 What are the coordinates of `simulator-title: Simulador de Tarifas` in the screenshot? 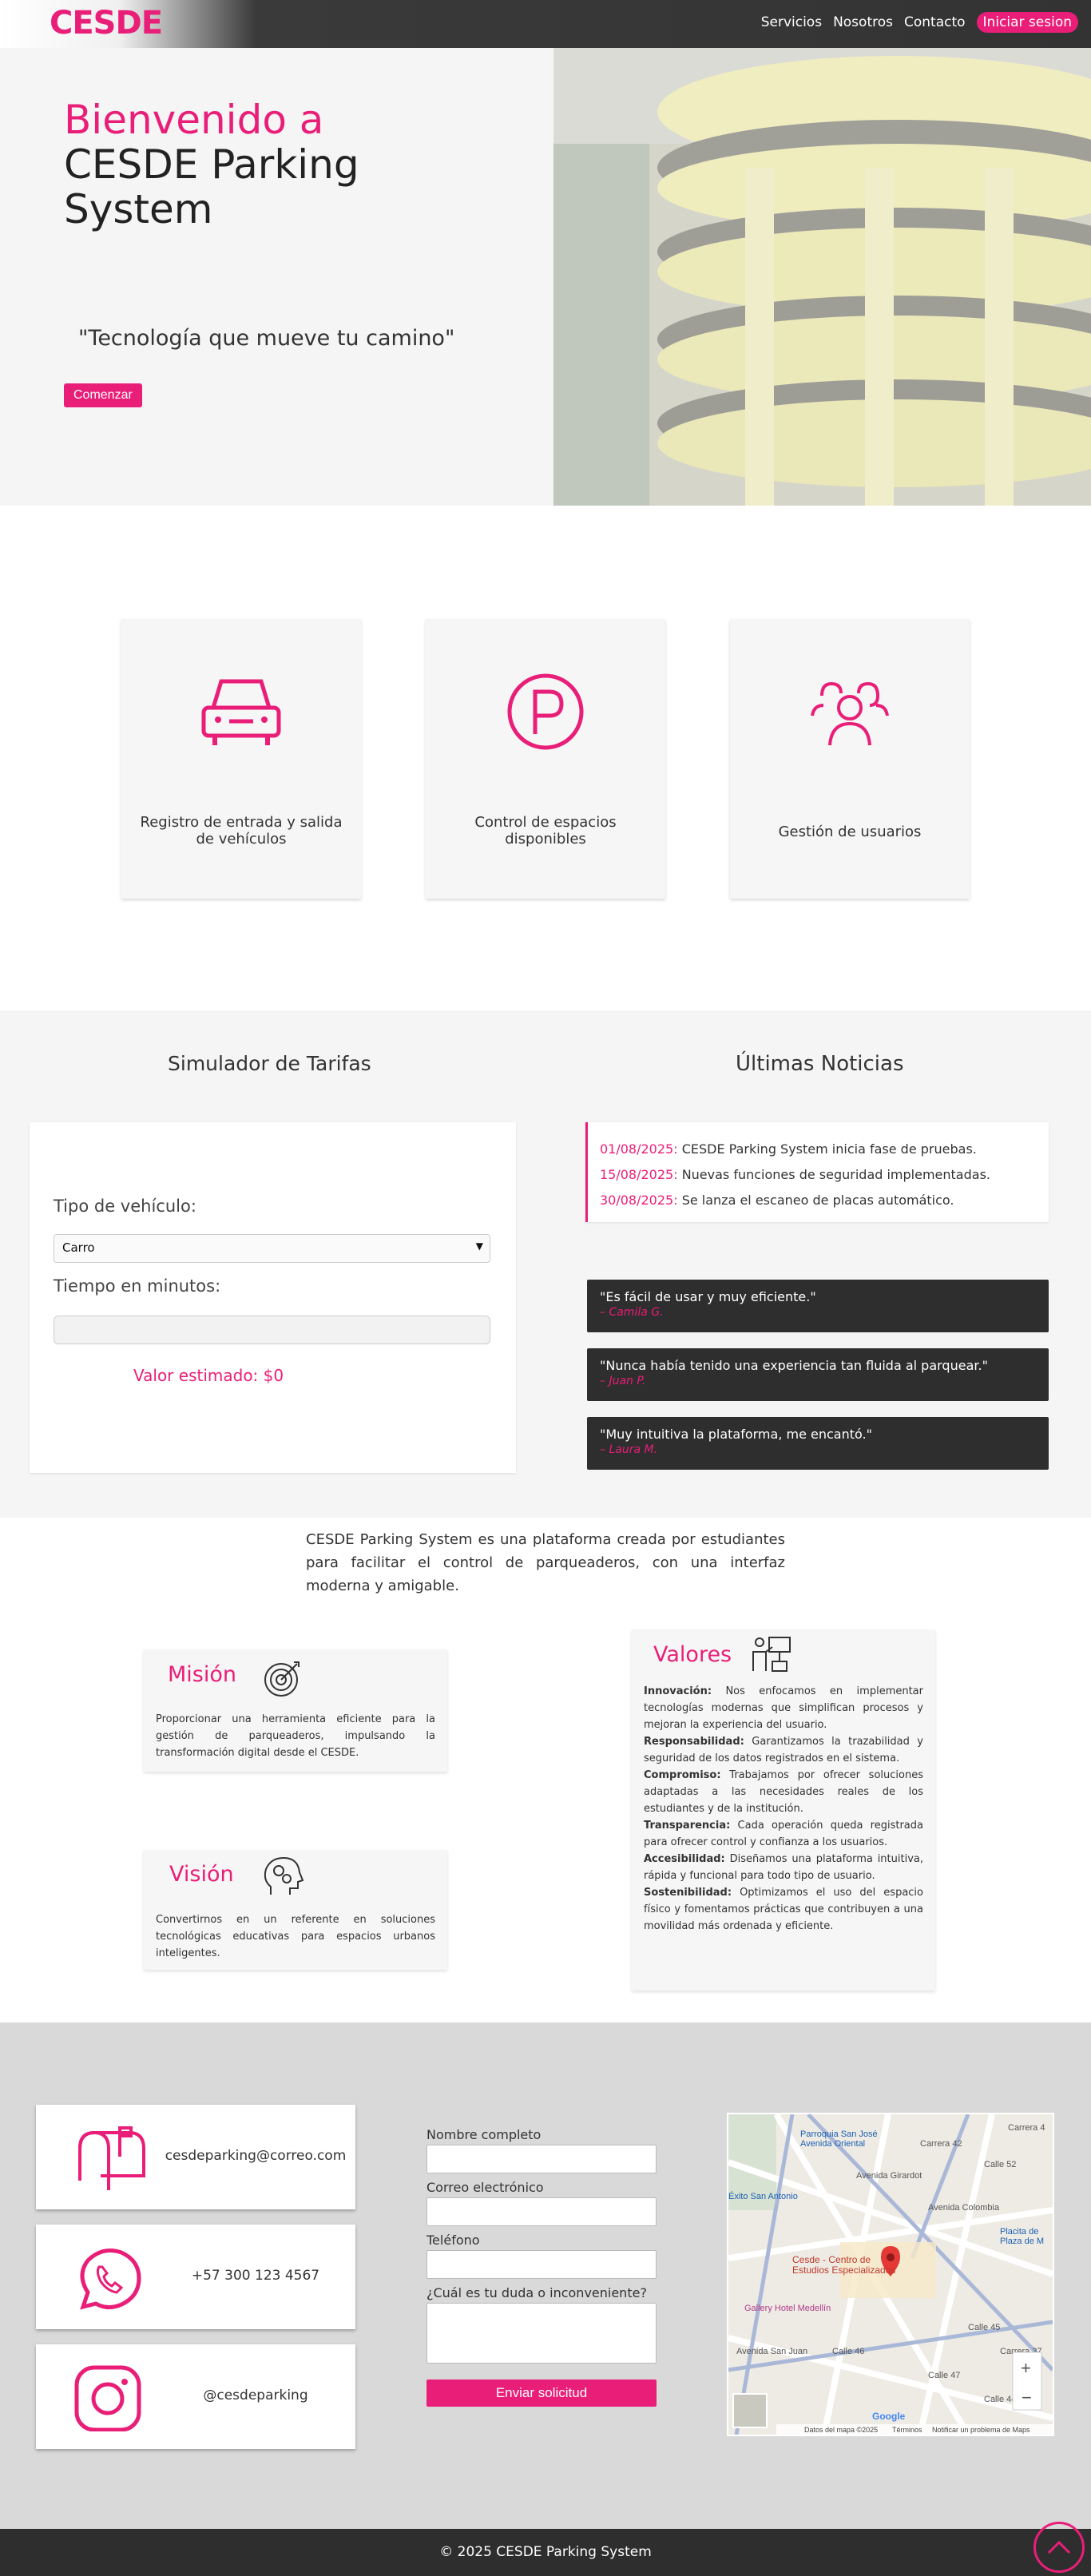 It's located at (269, 1063).